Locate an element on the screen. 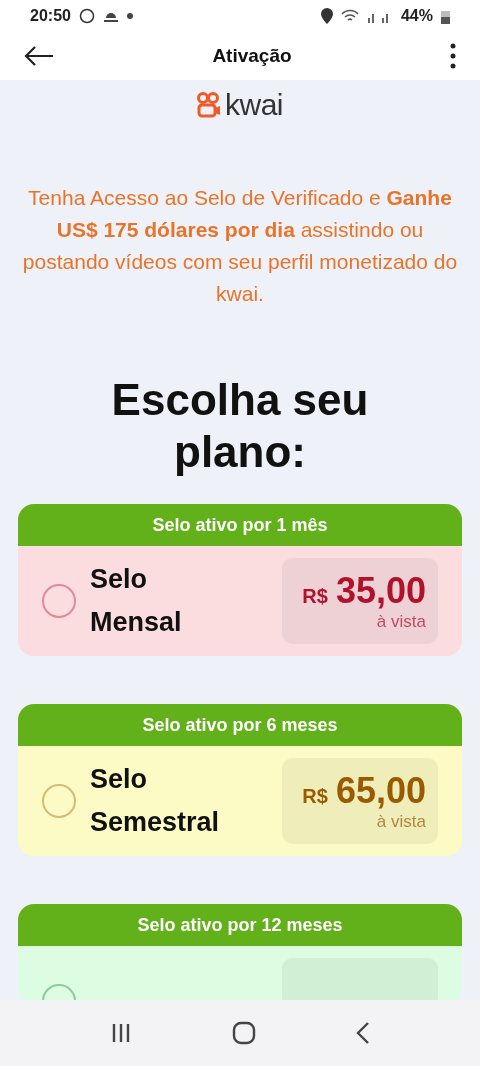 The width and height of the screenshot is (480, 1066). page-title: Ativação is located at coordinates (252, 56).